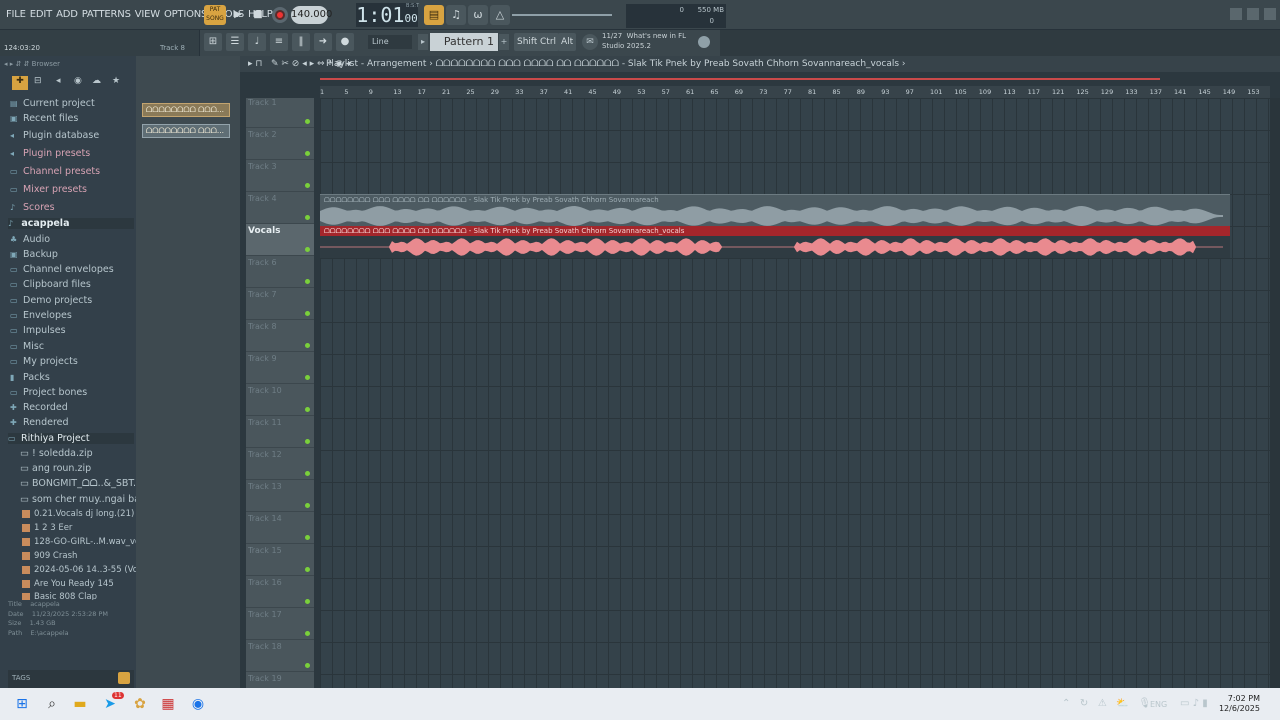 The width and height of the screenshot is (1280, 720). What do you see at coordinates (215, 15) in the screenshot?
I see `pattern-song-toggle: PAT SONG` at bounding box center [215, 15].